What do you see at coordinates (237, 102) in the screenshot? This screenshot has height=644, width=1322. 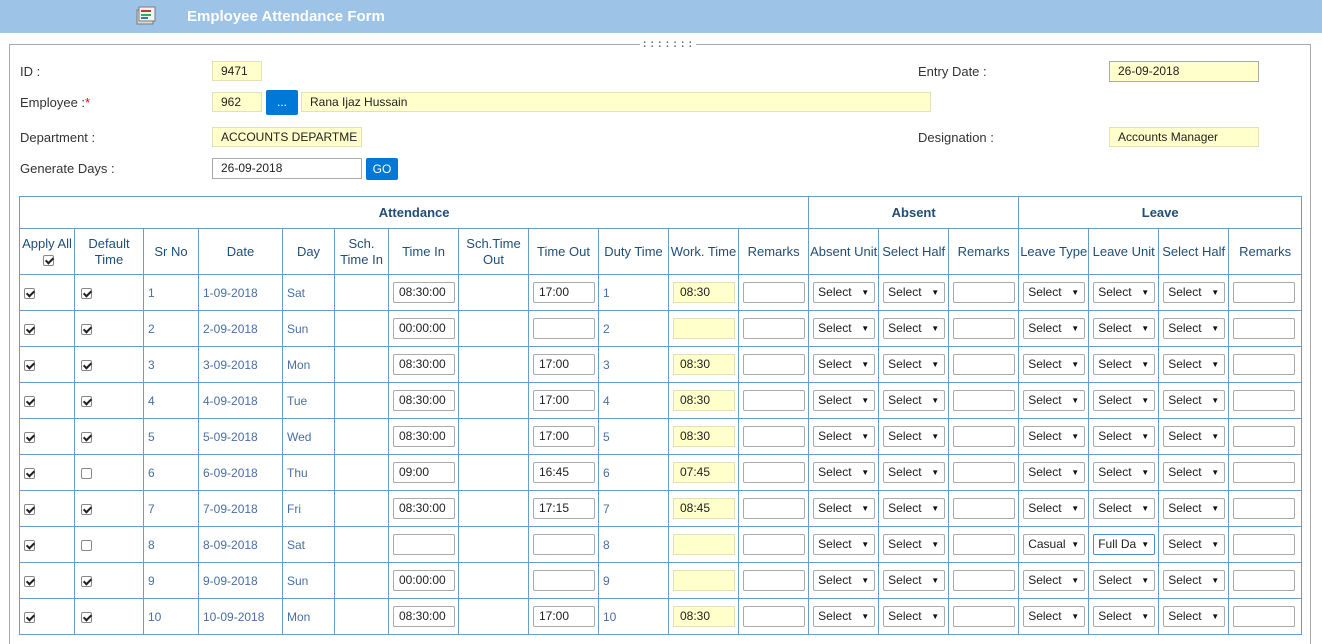 I see `employee-code-field: 962` at bounding box center [237, 102].